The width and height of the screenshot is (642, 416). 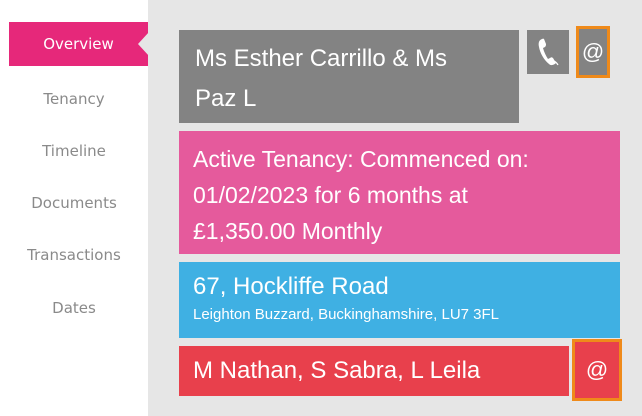 I want to click on sidebar-item-timeline: Timeline, so click(x=74, y=151).